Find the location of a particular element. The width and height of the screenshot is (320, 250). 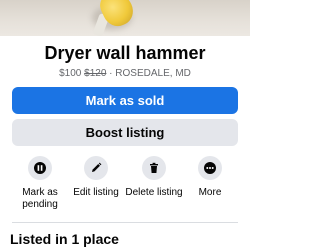

more-icon is located at coordinates (210, 168).